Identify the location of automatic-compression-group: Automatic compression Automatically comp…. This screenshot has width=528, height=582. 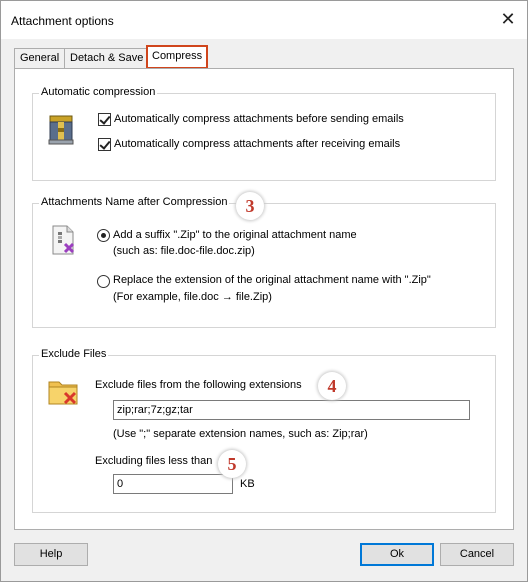
(264, 133).